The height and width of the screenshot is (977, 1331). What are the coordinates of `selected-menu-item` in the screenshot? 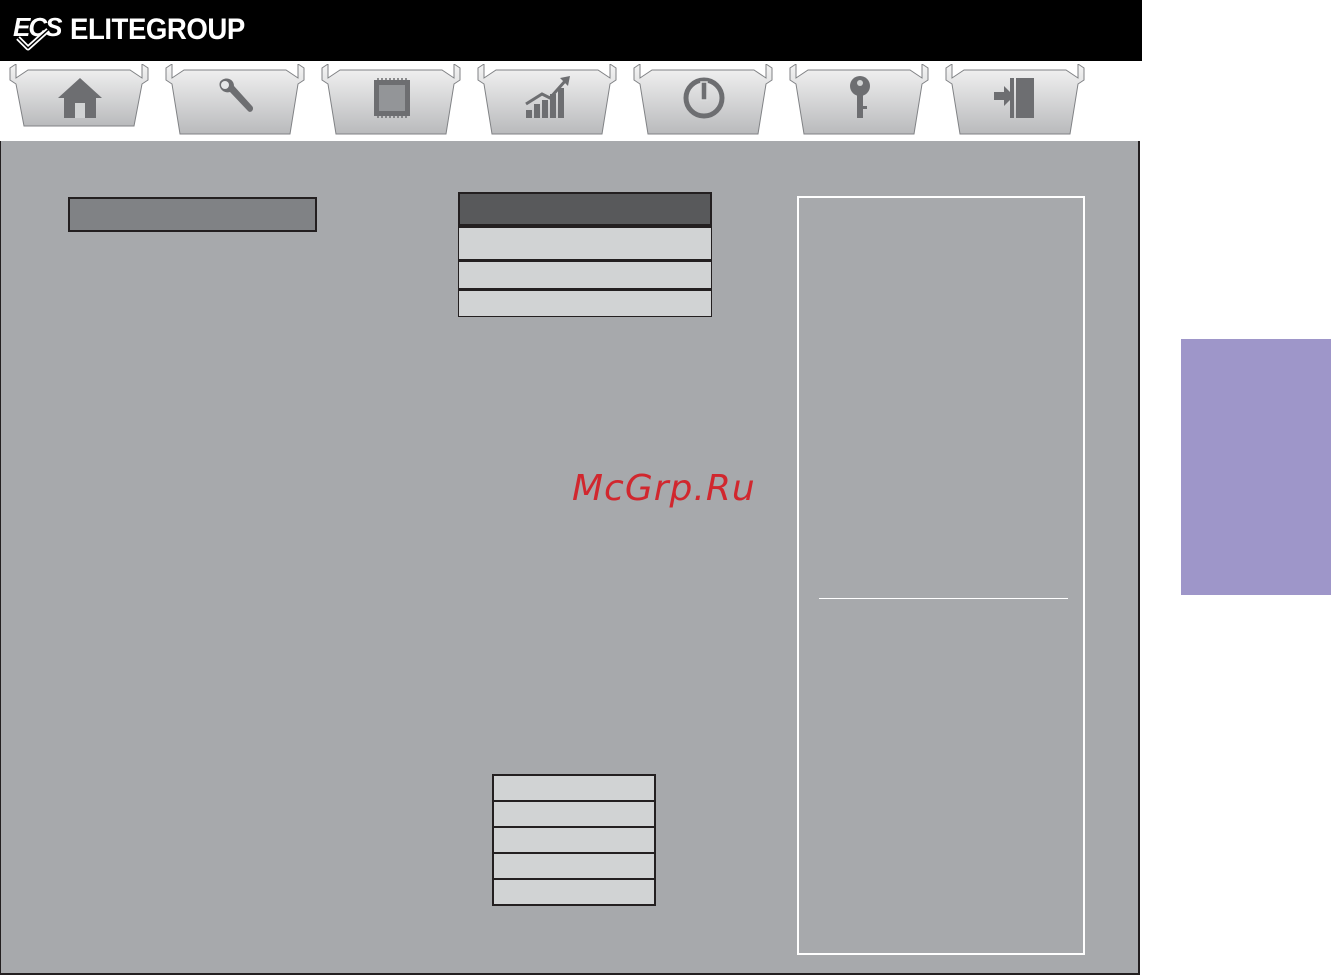 It's located at (192, 214).